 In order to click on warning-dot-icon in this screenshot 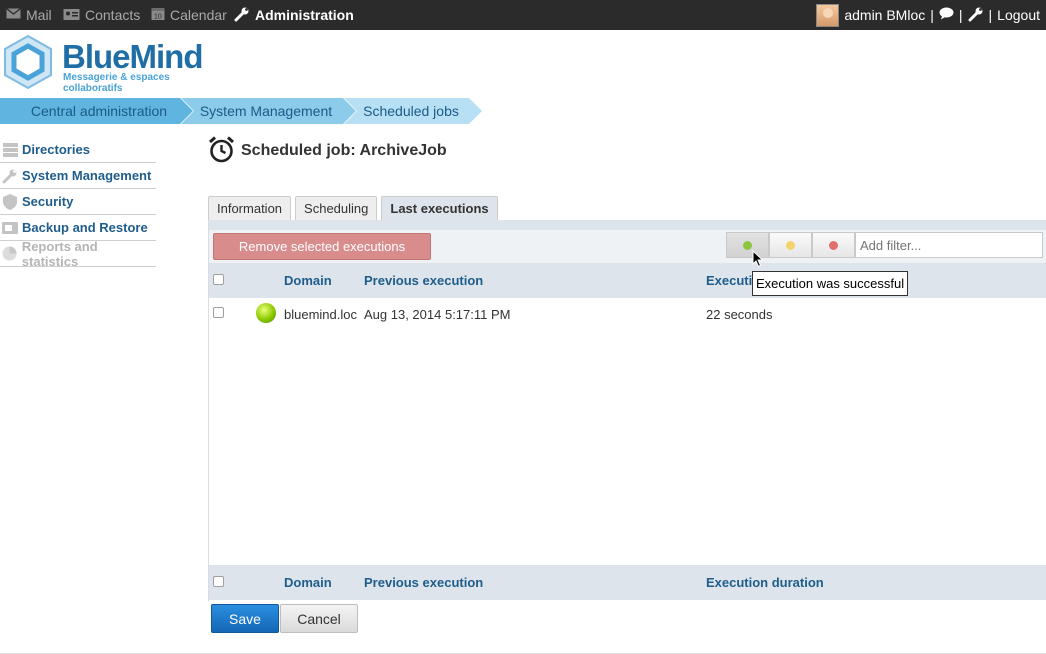, I will do `click(790, 245)`.